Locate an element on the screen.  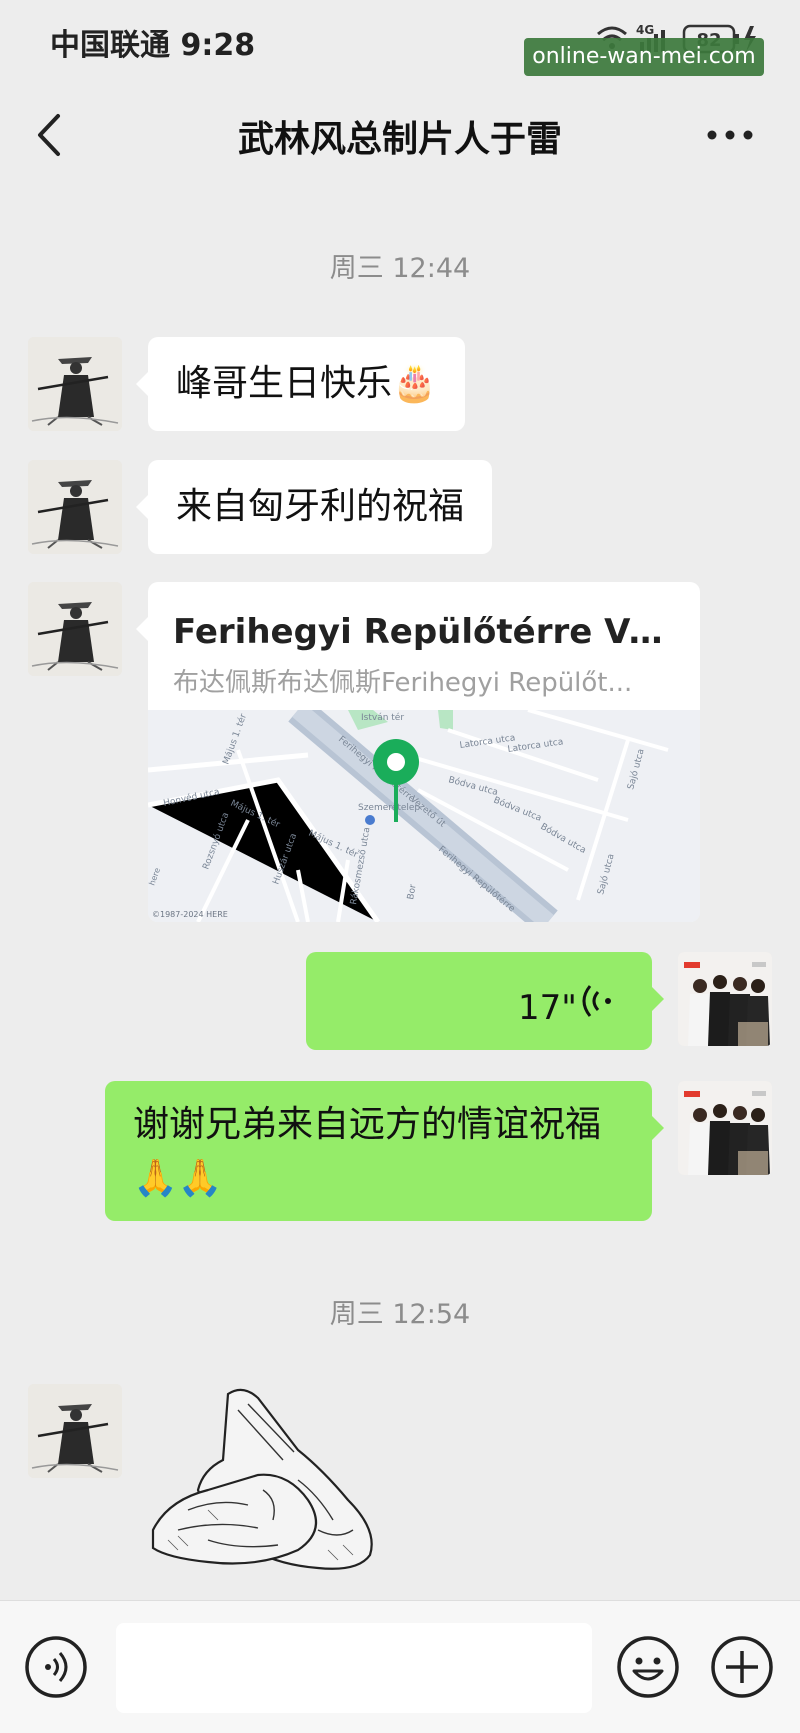
voice-message-bubble: 17" is located at coordinates (479, 1001).